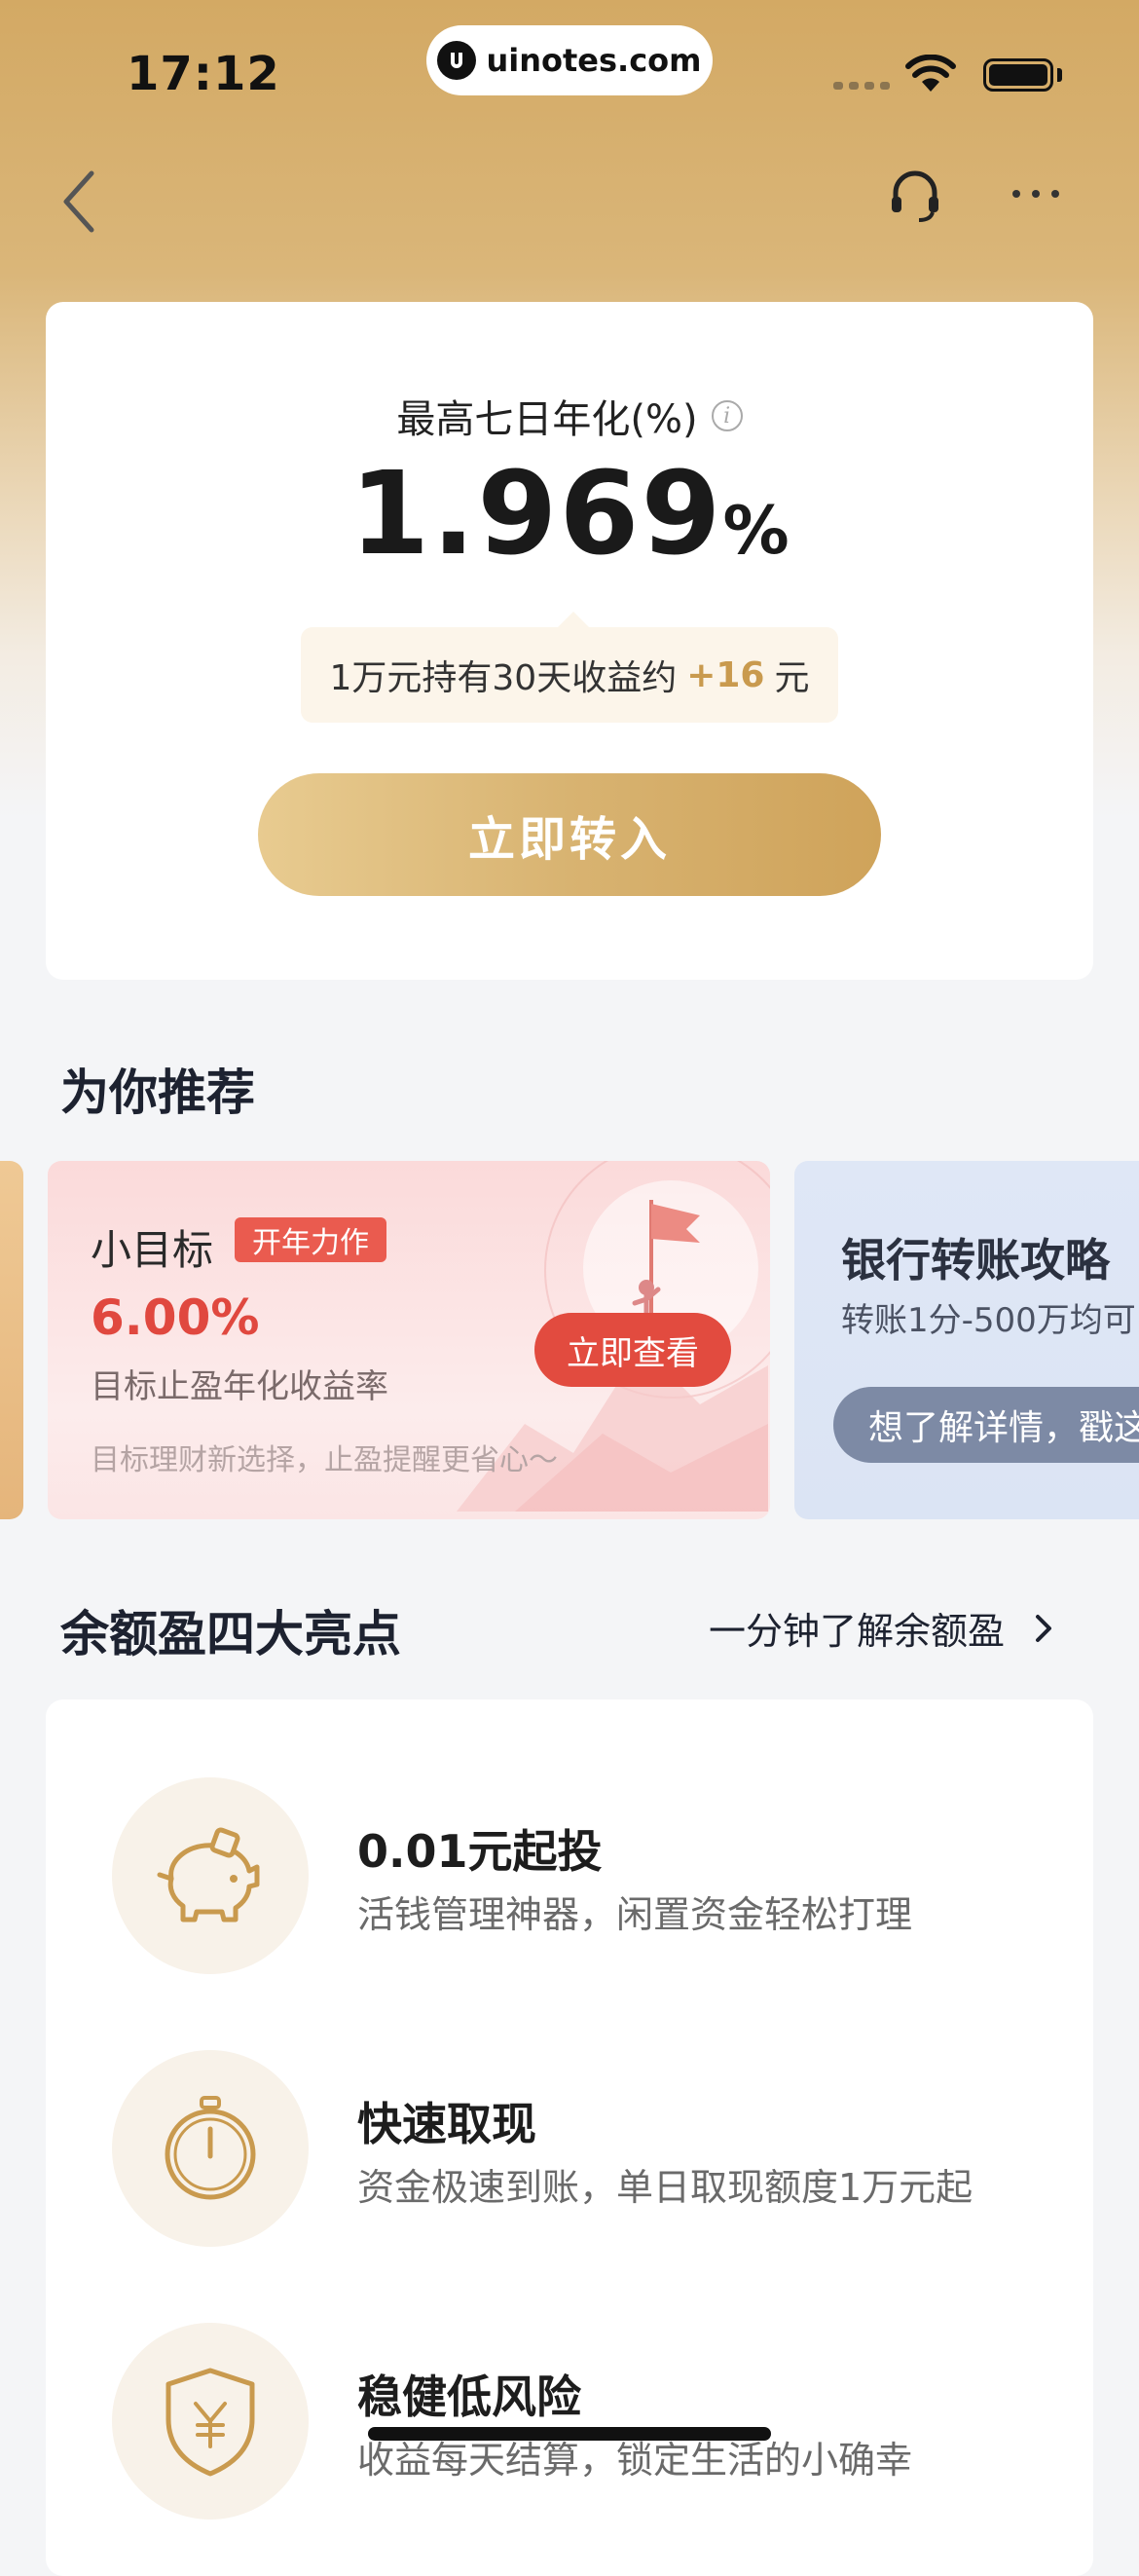 This screenshot has height=2576, width=1139. I want to click on more-icon, so click(1041, 193).